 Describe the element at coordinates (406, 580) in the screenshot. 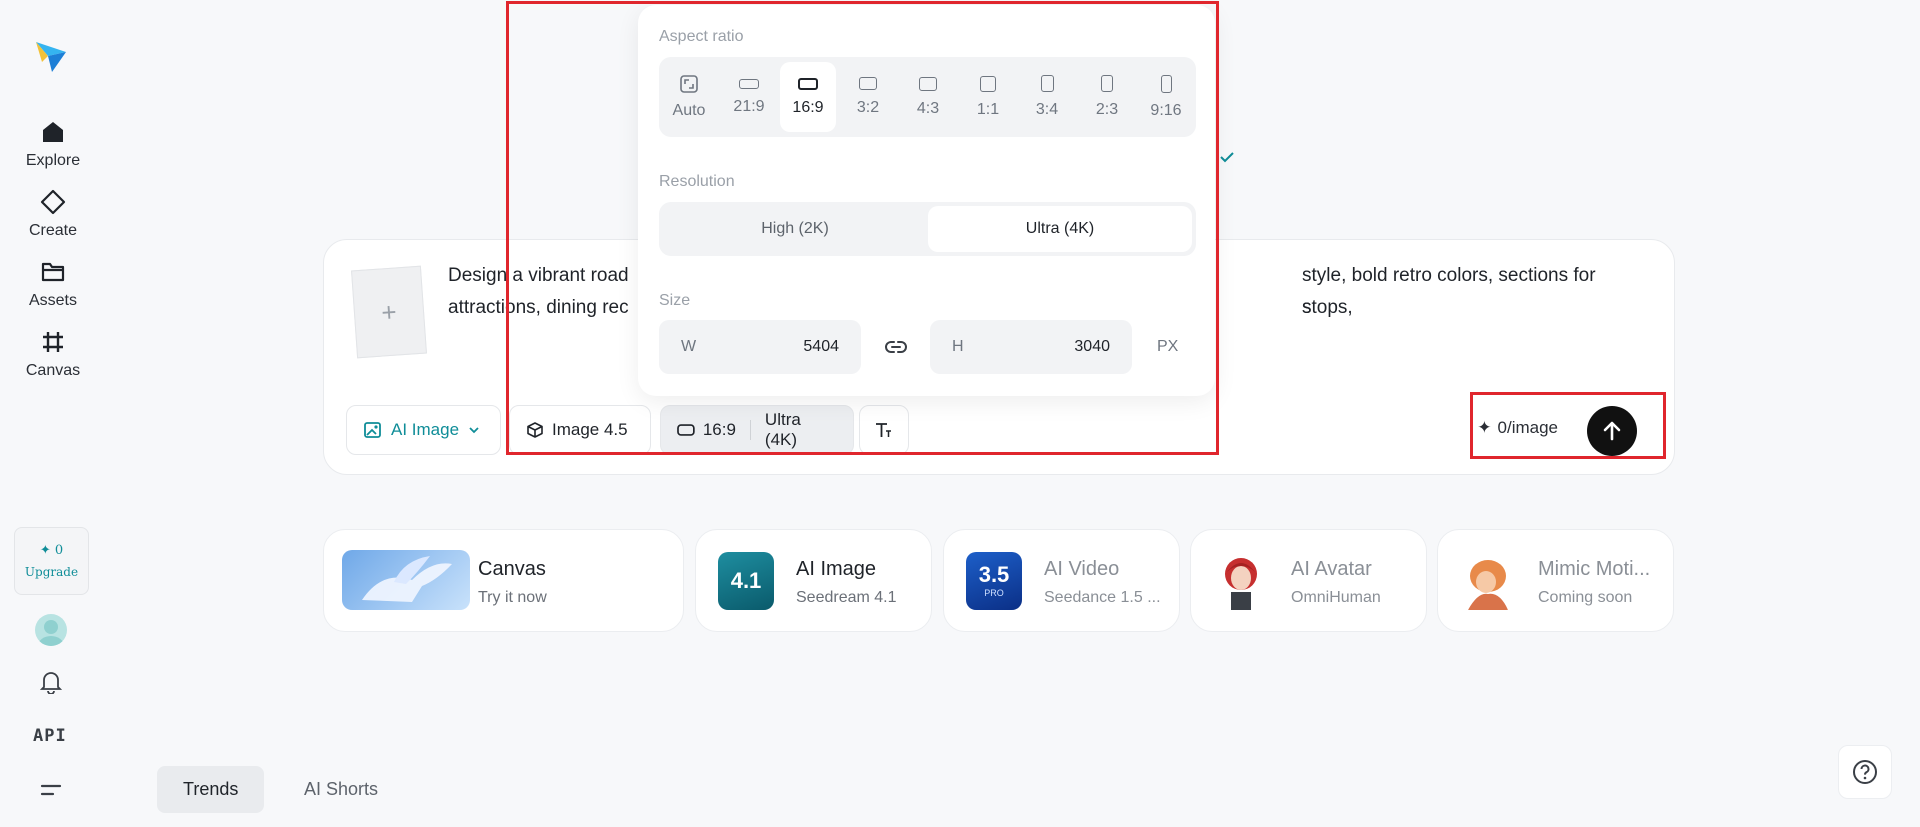

I see `canvas-thumbnail` at that location.